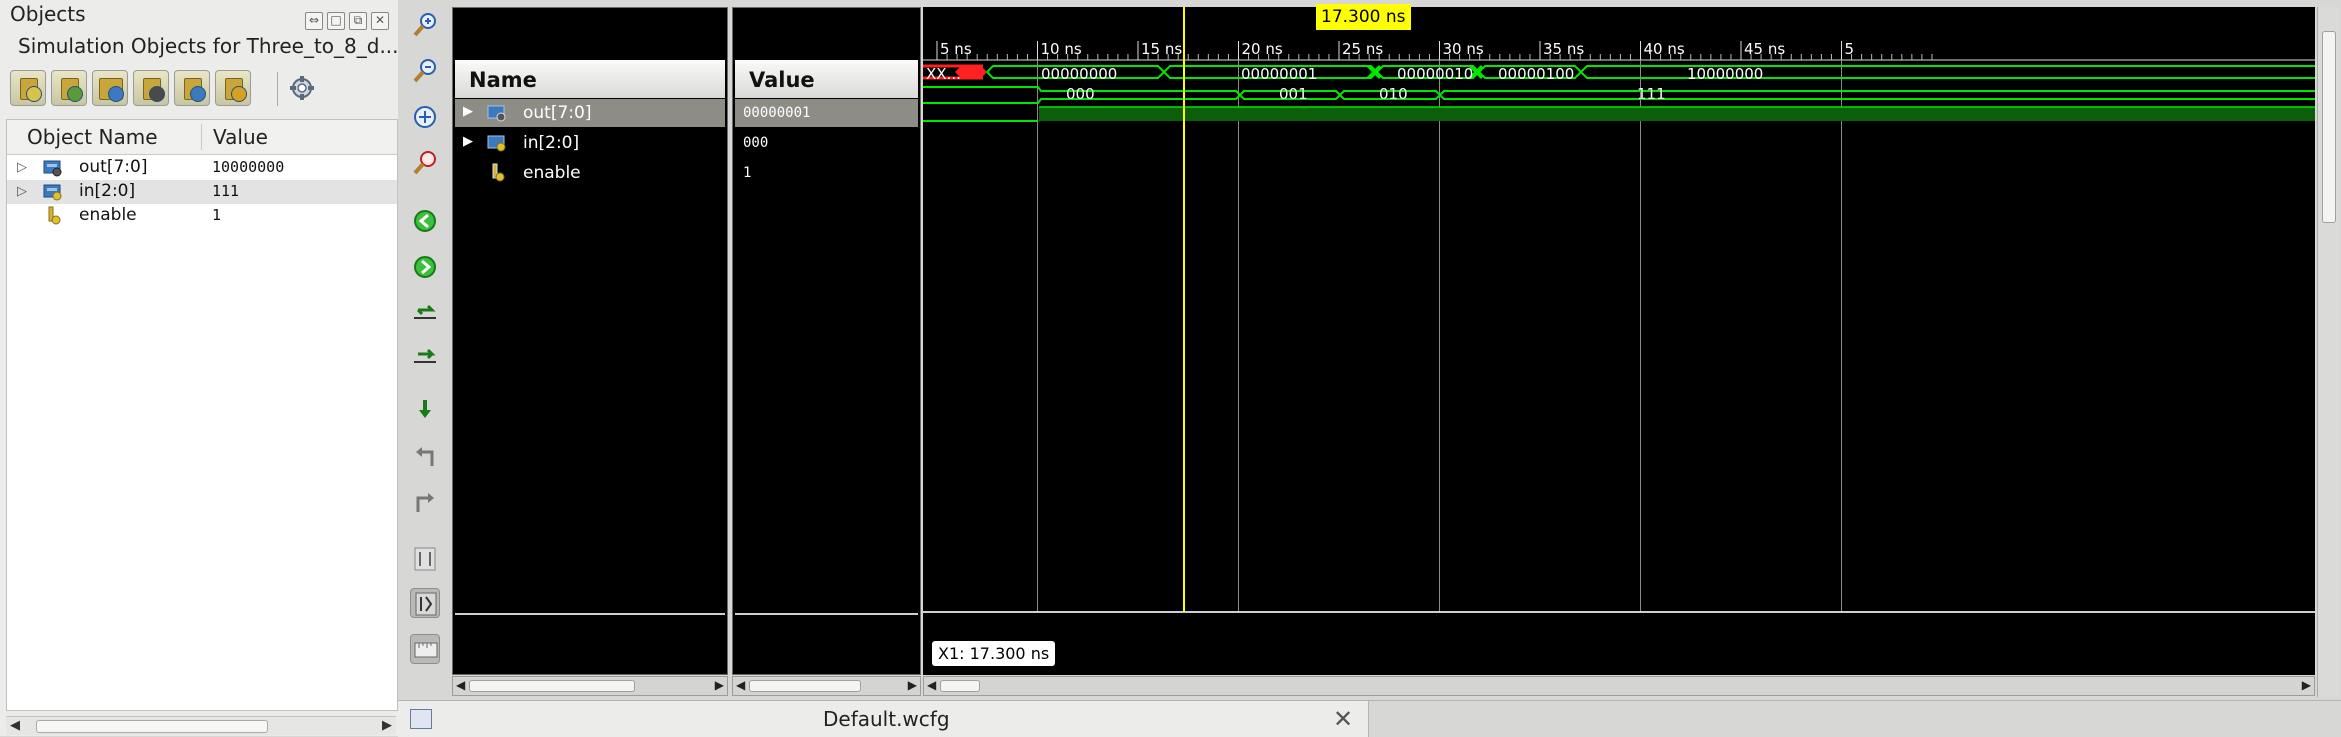 The width and height of the screenshot is (2341, 737). I want to click on object-value: 1, so click(217, 215).